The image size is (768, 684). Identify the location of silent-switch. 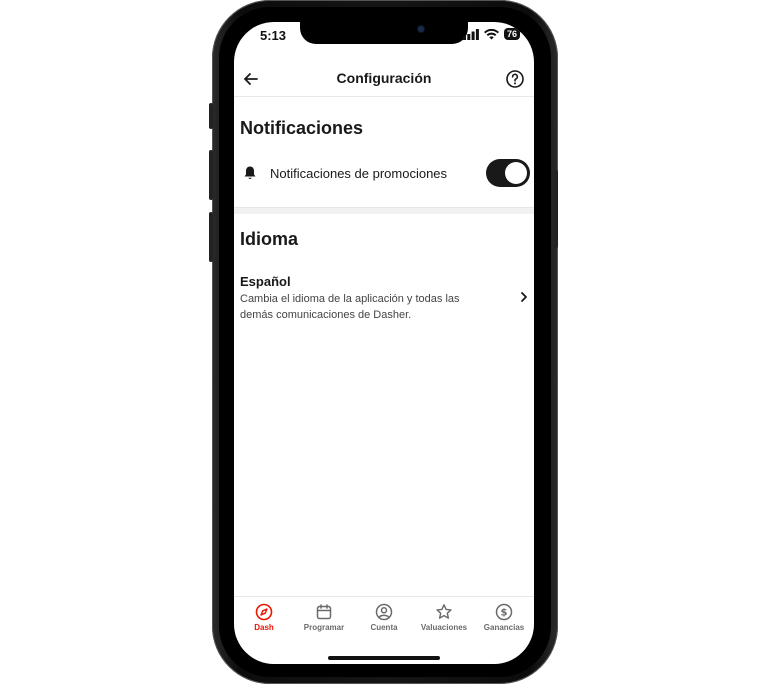
(211, 116).